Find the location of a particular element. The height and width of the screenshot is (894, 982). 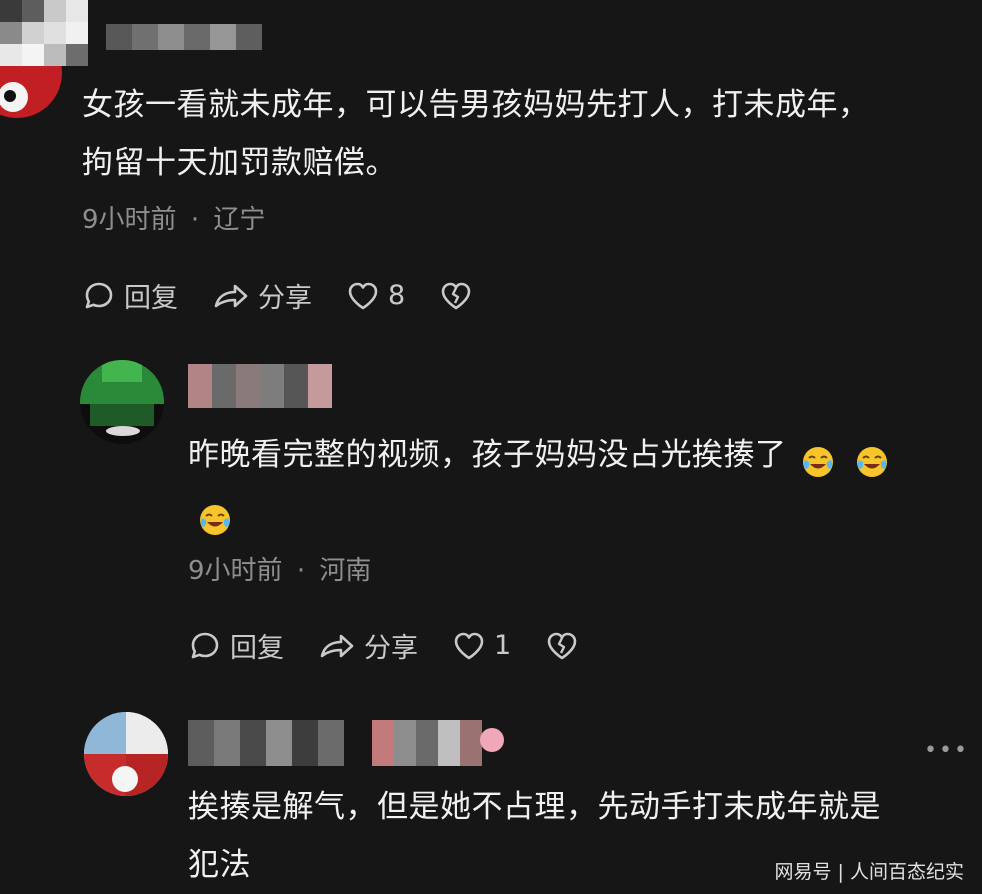

comment-line: 女孩一看就未成年，可以告男孩妈妈先打人，打未成年， is located at coordinates (476, 105).